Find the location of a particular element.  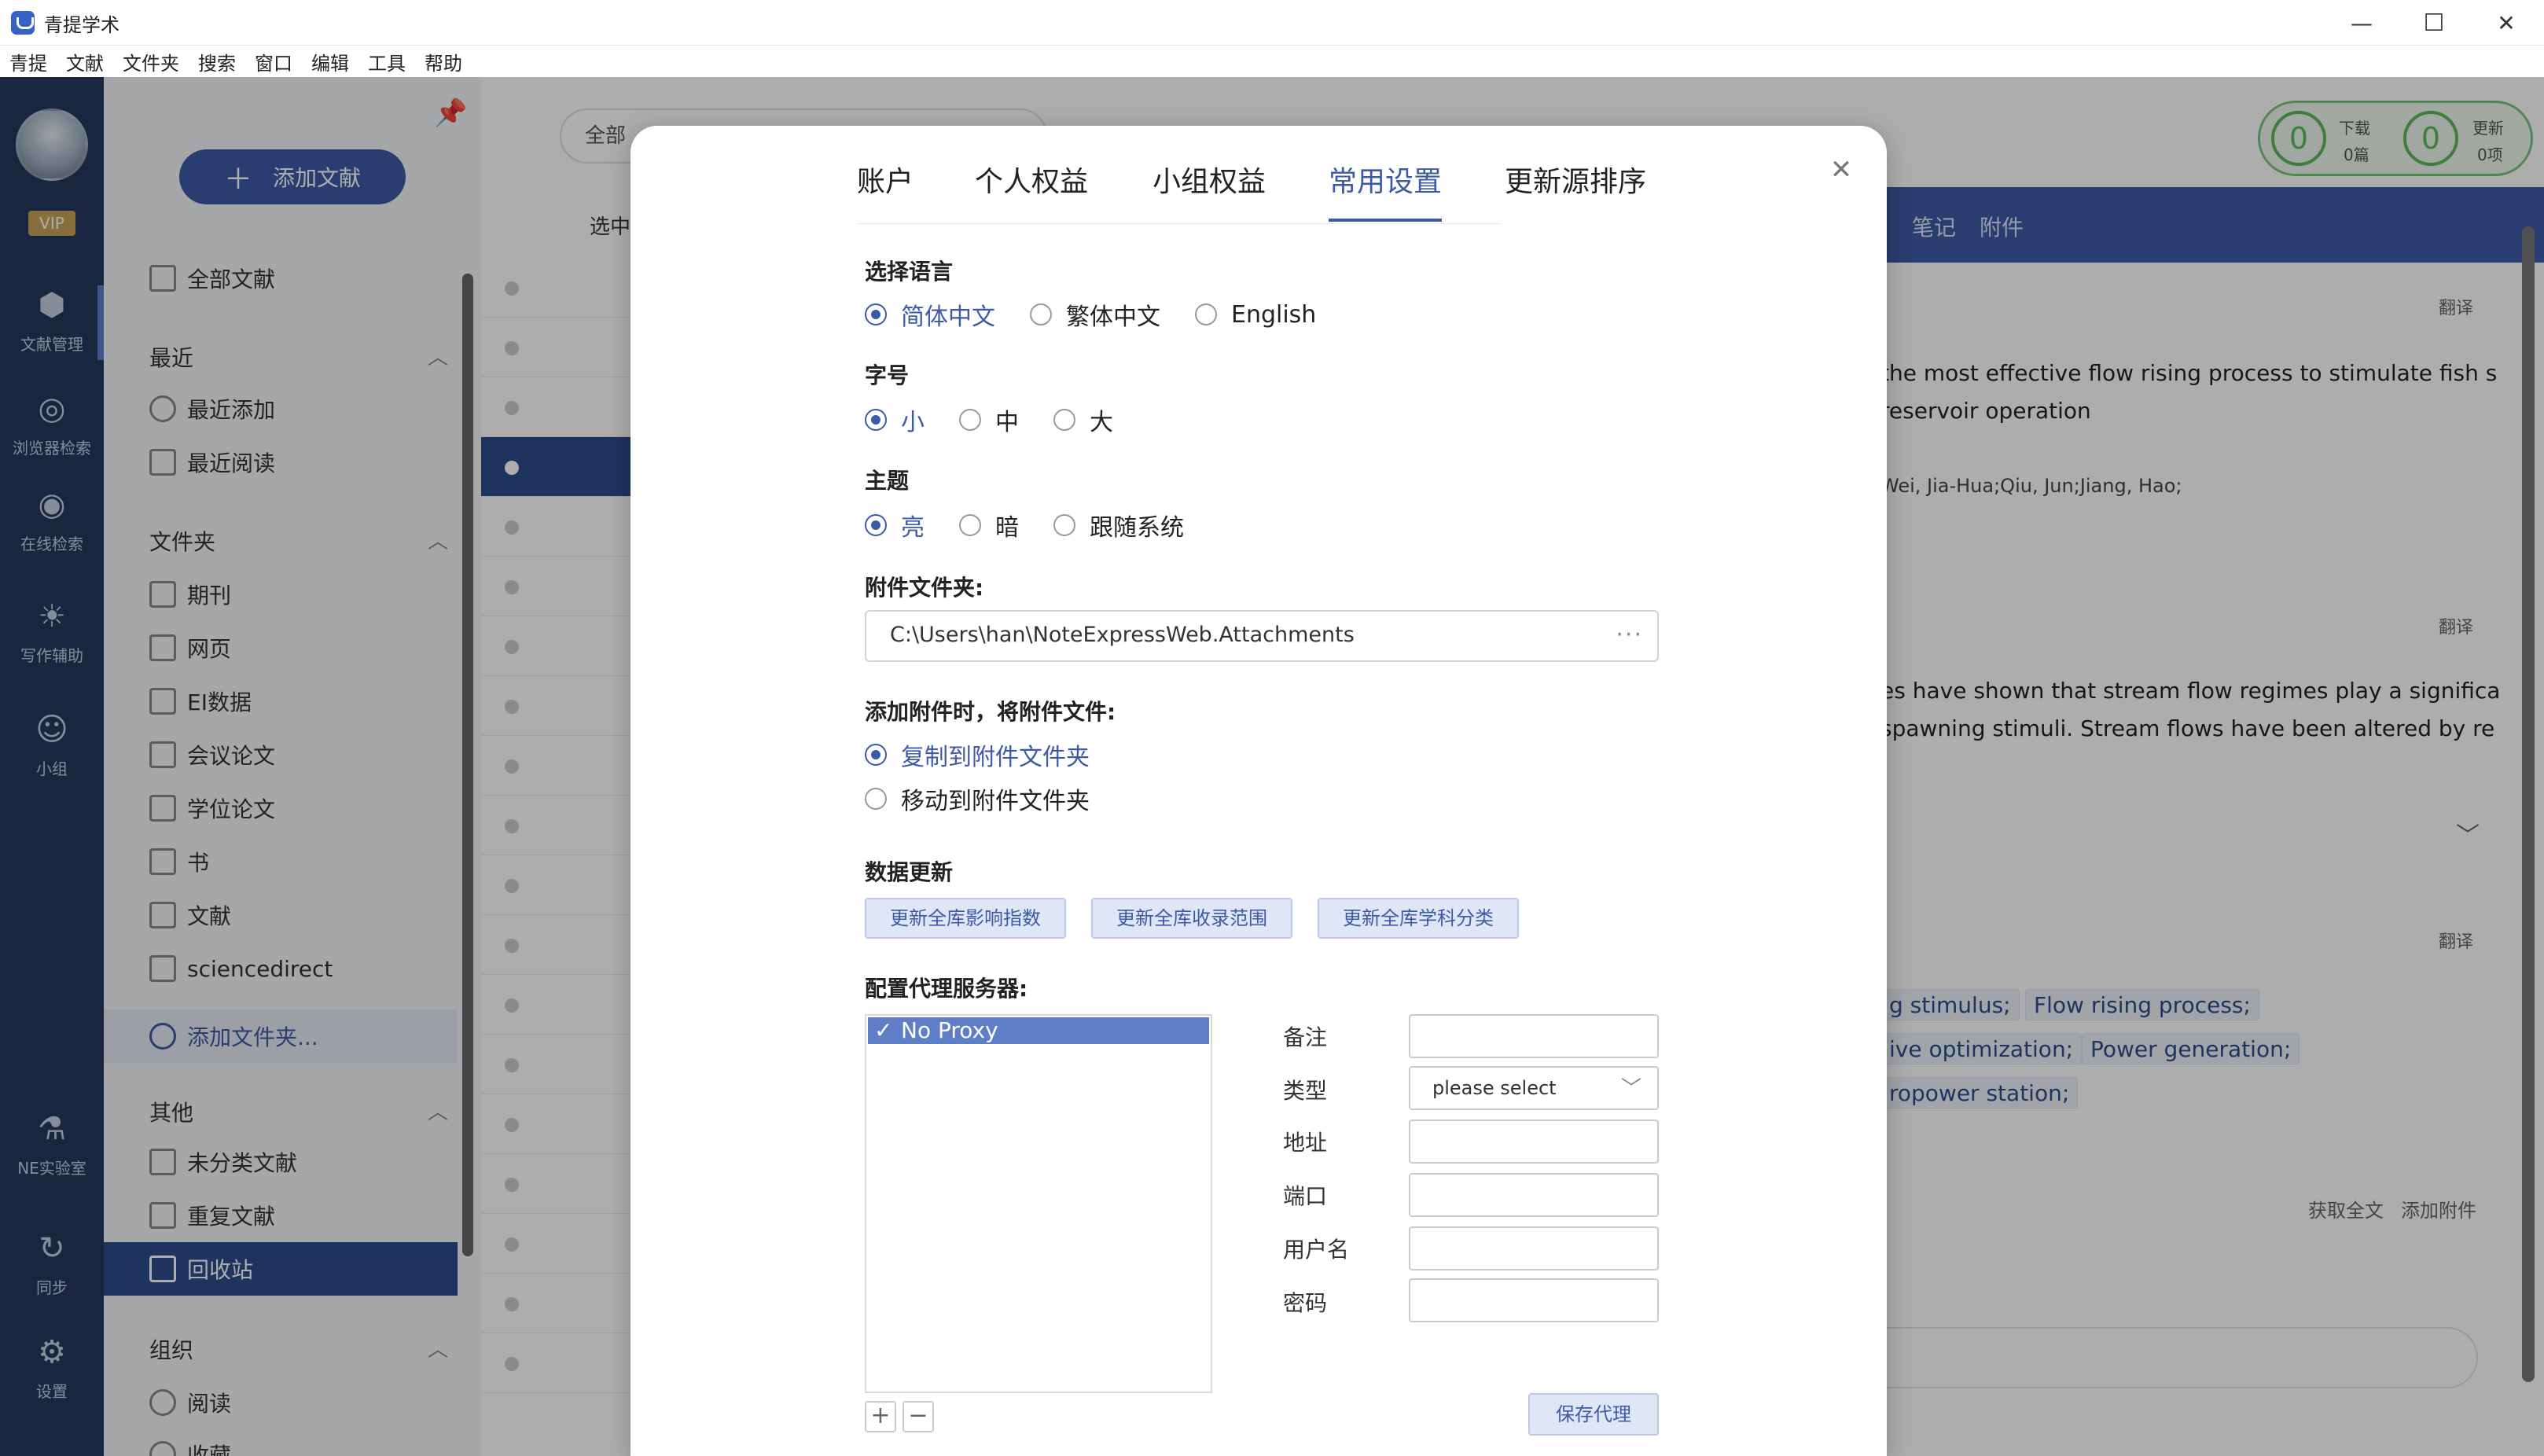

more-icon: ··· is located at coordinates (1629, 635).